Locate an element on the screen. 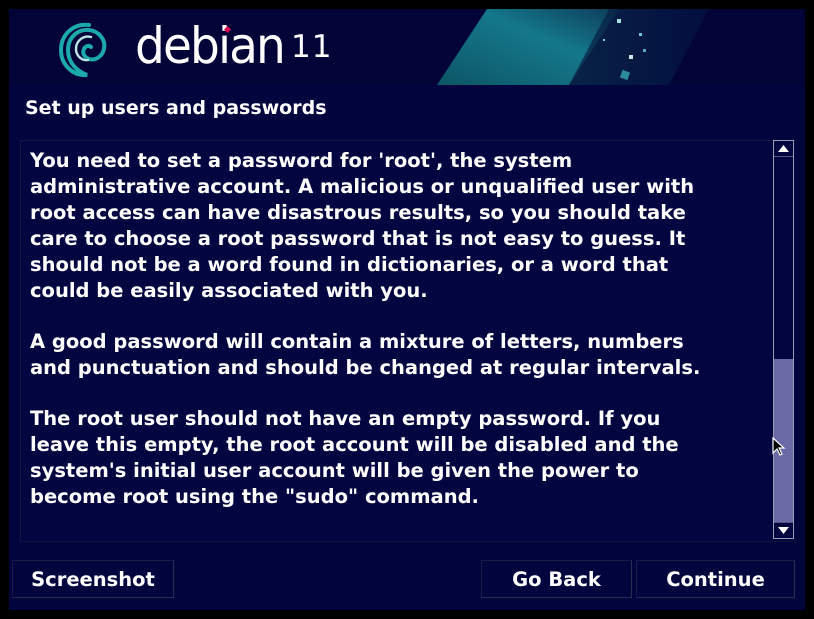 Image resolution: width=814 pixels, height=619 pixels. go-back-button: Go Back is located at coordinates (556, 579).